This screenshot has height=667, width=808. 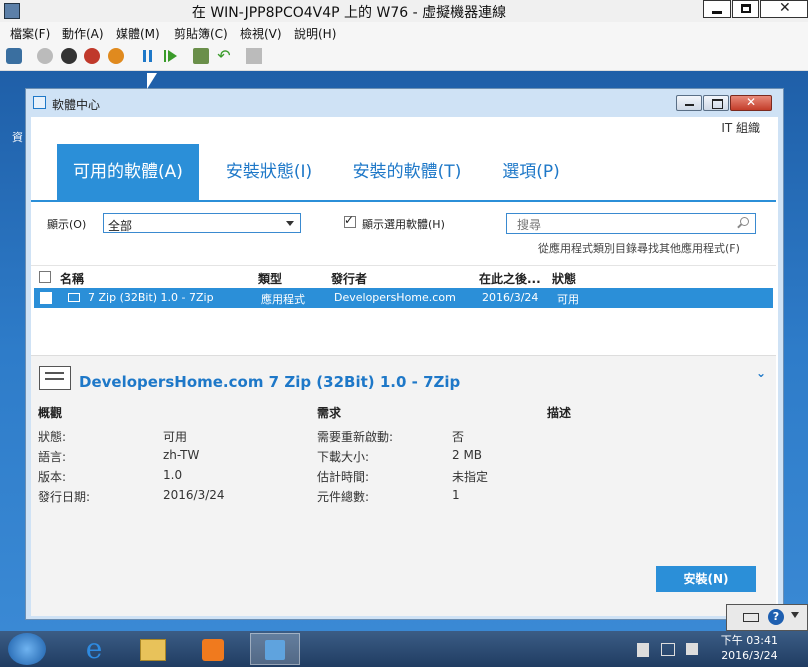 What do you see at coordinates (55, 378) in the screenshot?
I see `app-large-icon` at bounding box center [55, 378].